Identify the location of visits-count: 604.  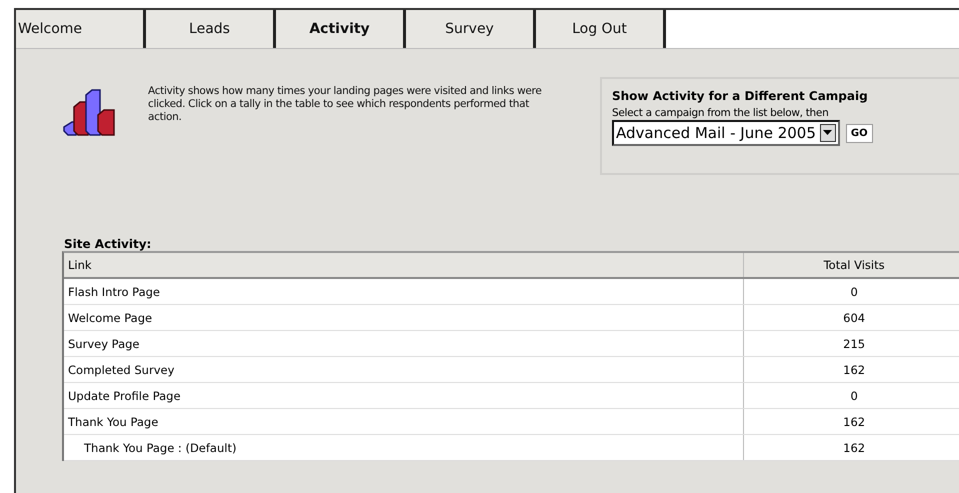
(851, 317).